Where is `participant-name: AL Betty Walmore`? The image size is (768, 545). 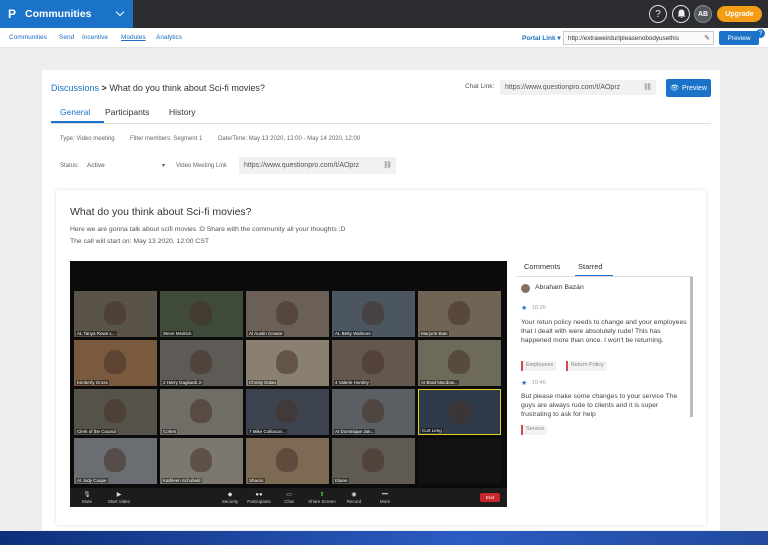 participant-name: AL Betty Walmore is located at coordinates (353, 333).